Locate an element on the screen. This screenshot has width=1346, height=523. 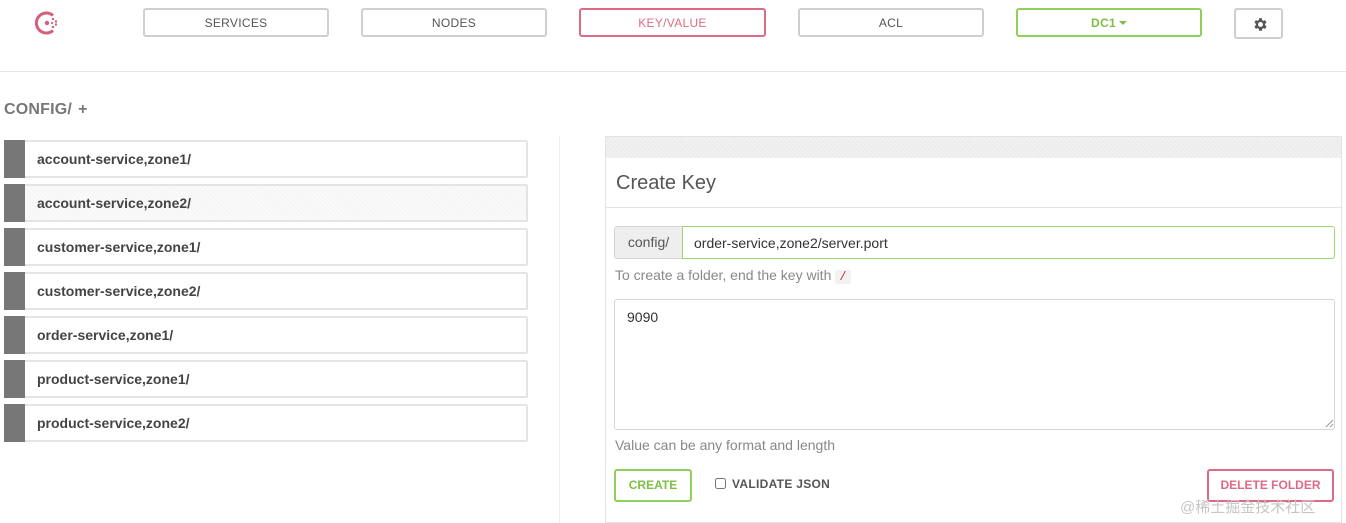
folder-help-text: To create a folder, end the key with / is located at coordinates (733, 275).